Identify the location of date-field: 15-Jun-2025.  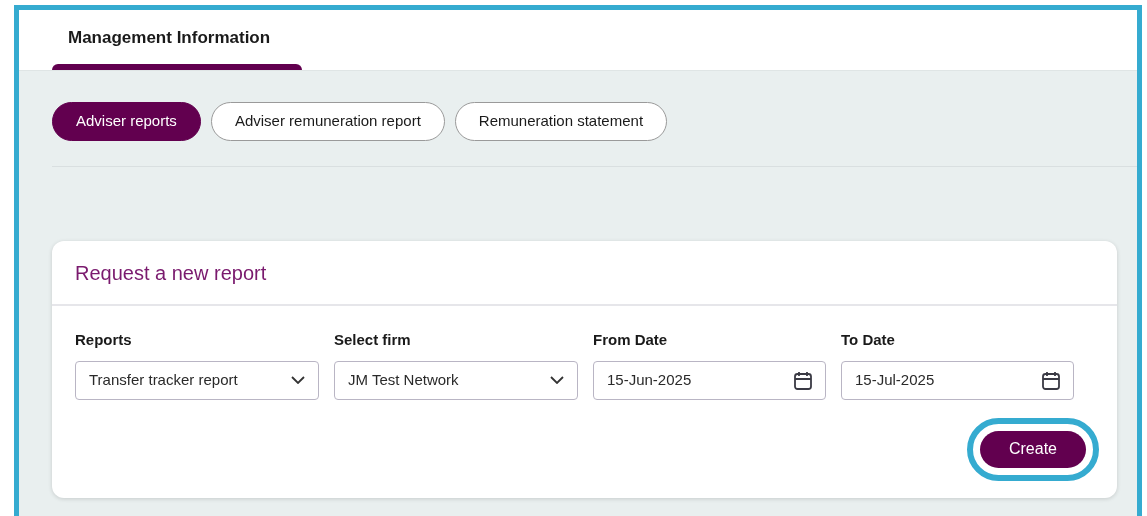
(709, 380).